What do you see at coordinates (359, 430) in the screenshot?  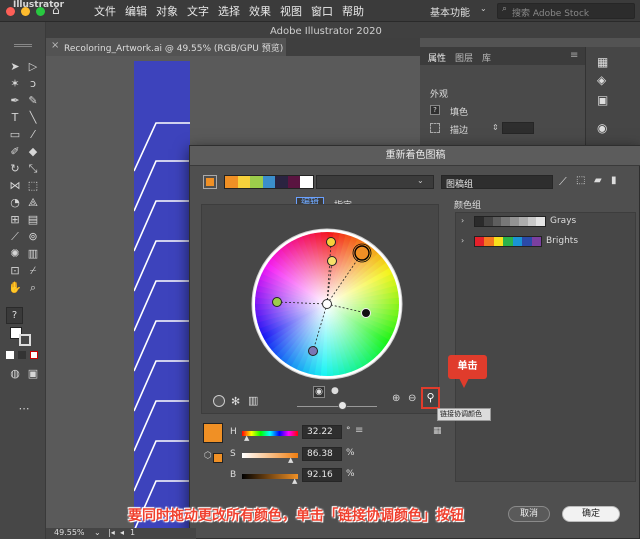 I see `menu-icon: ≡` at bounding box center [359, 430].